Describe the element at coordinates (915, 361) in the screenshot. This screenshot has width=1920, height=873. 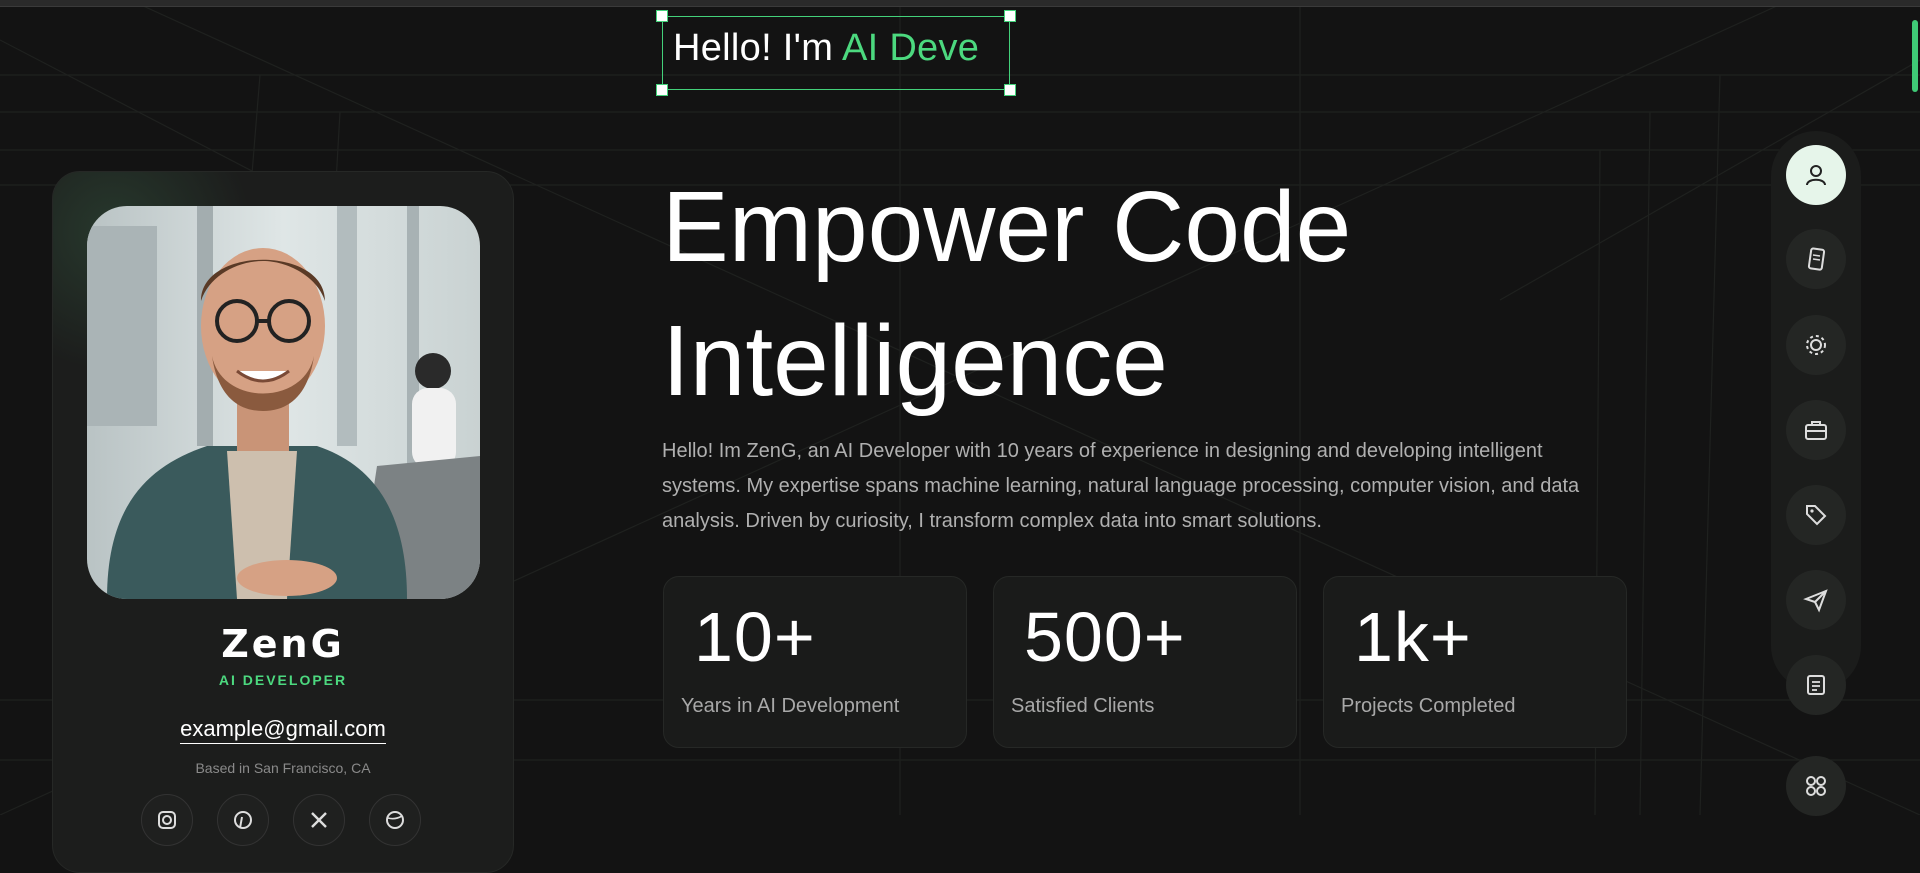
I see `headline-line-2: Intelligence` at that location.